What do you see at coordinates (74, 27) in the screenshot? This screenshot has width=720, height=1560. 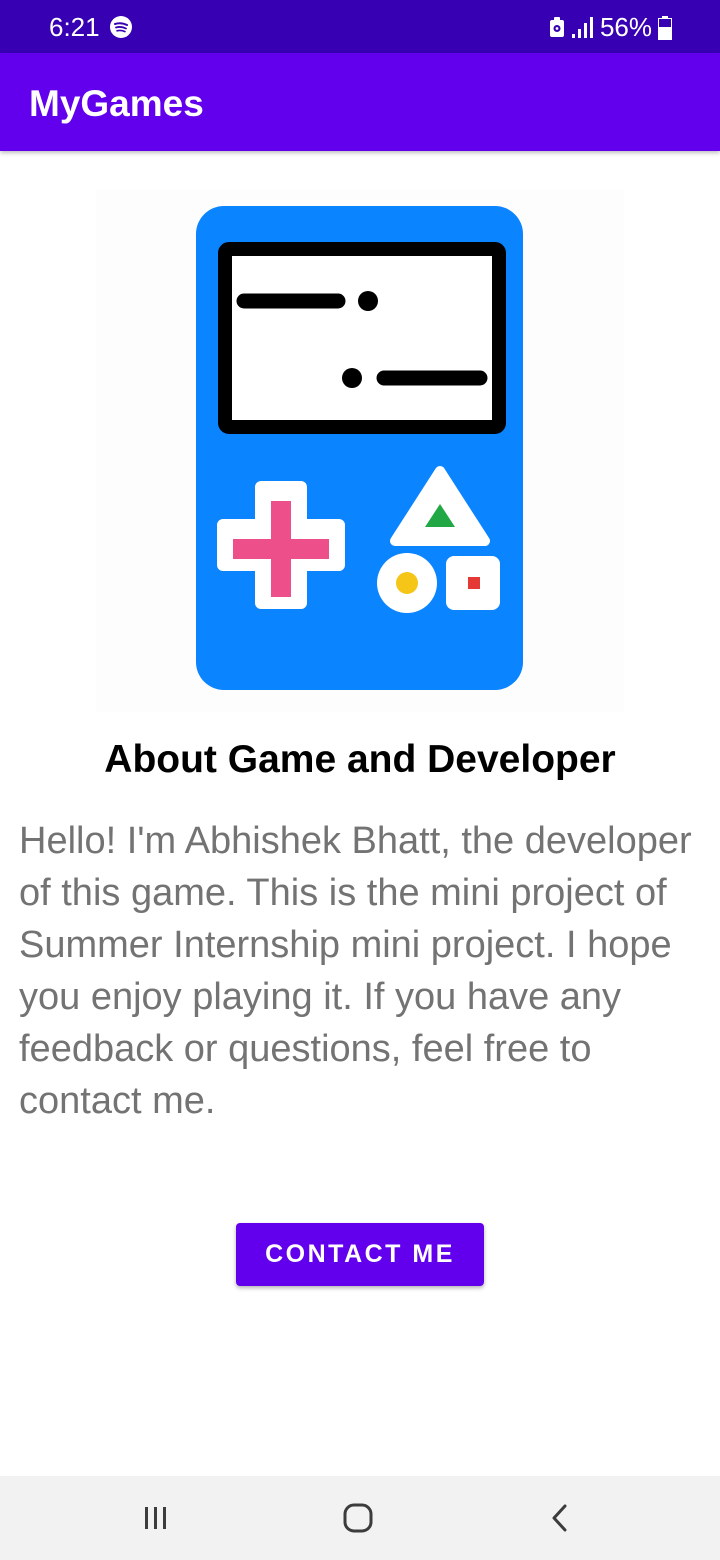 I see `status-time: 6:21` at bounding box center [74, 27].